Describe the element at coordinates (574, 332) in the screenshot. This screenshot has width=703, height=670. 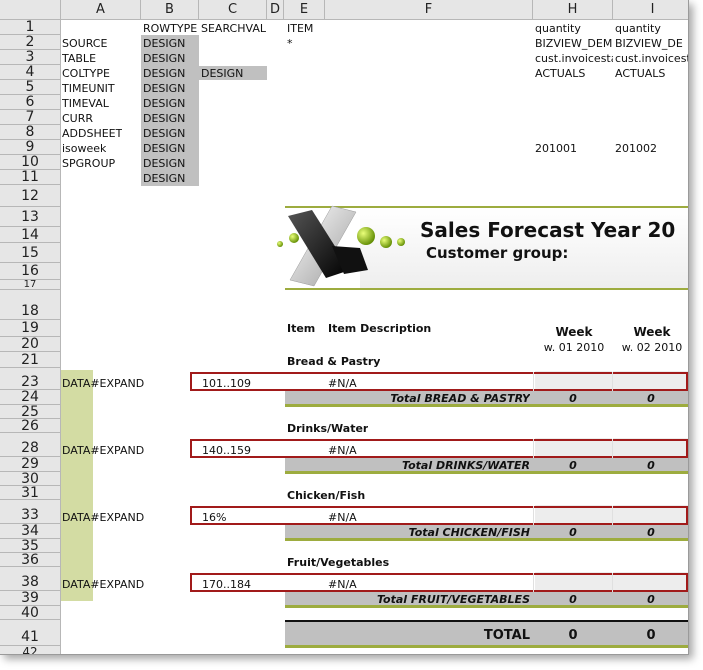
I see `week-label-h: Week` at that location.